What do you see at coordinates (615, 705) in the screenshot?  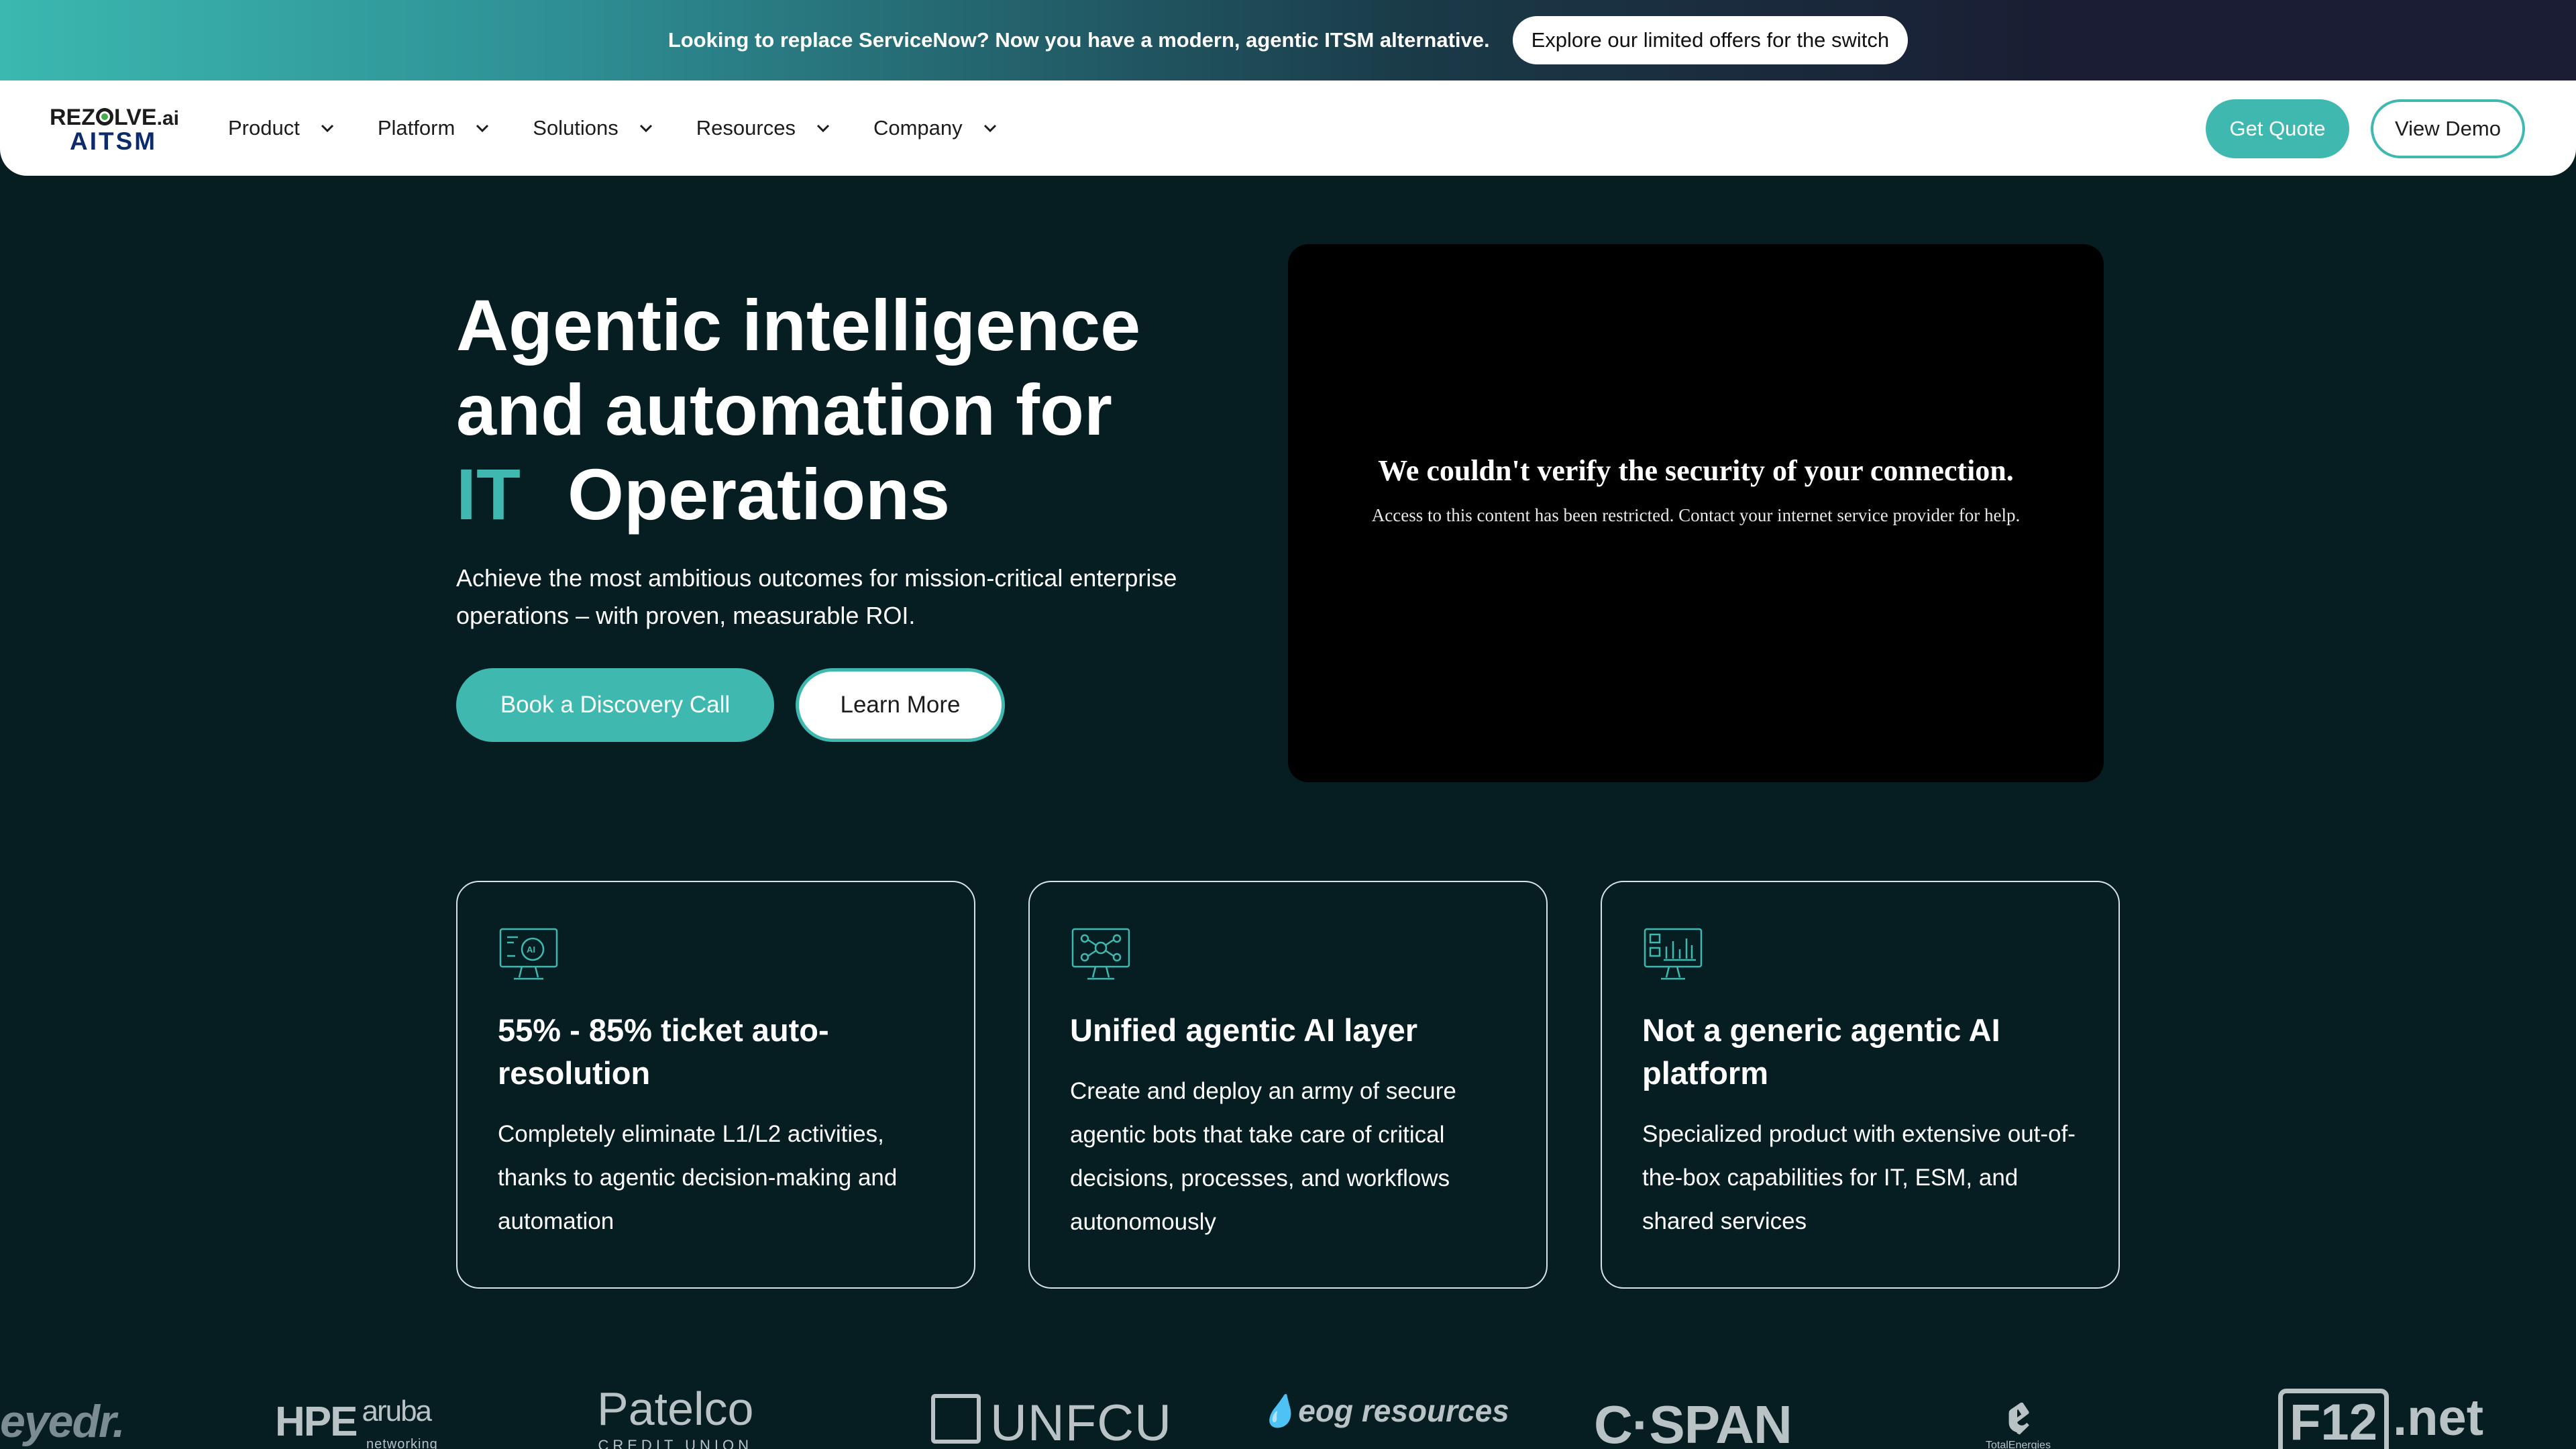 I see `book-discovery-call-button: Book a Discovery Call` at bounding box center [615, 705].